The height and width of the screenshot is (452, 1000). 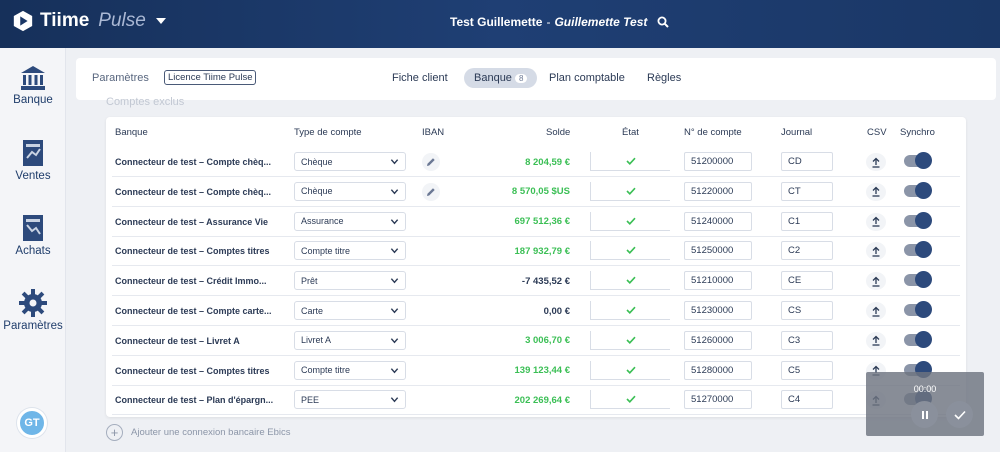 I want to click on journal-field: C5, so click(x=807, y=370).